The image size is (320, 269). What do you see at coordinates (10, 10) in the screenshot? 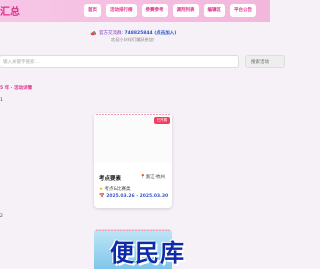
I see `site-logo: 汇总` at bounding box center [10, 10].